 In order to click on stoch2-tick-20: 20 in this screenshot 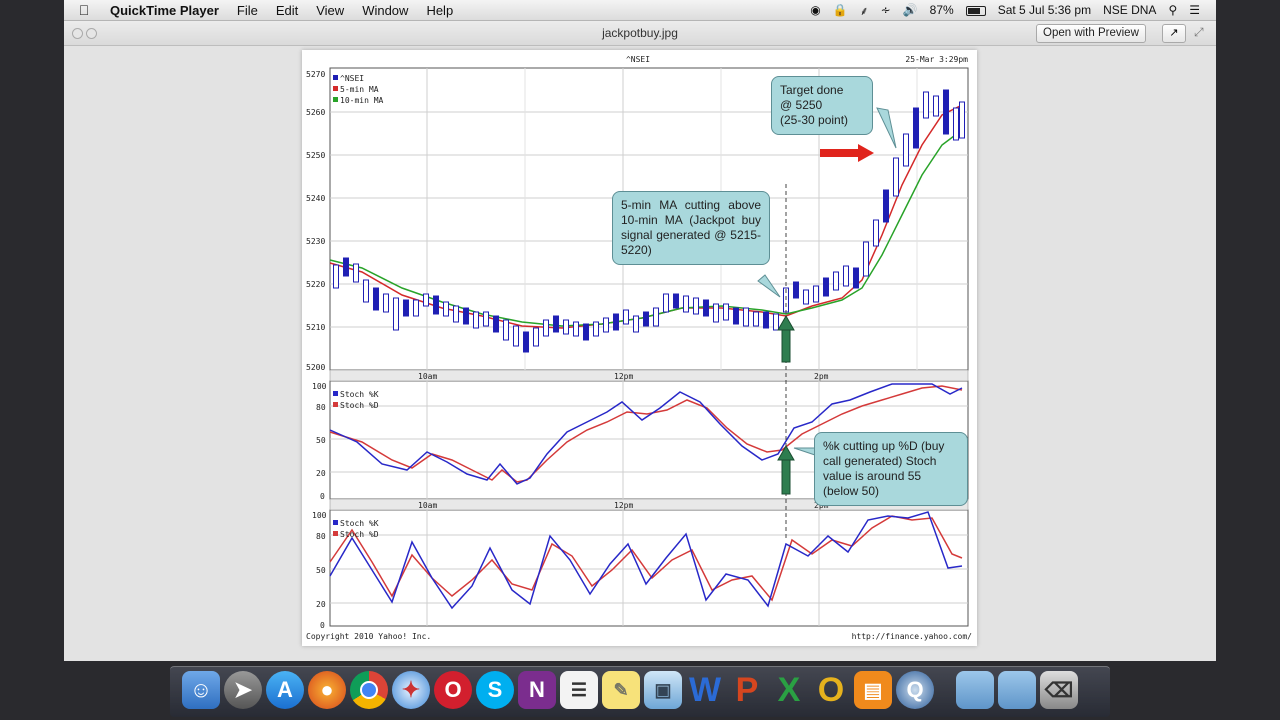, I will do `click(321, 604)`.